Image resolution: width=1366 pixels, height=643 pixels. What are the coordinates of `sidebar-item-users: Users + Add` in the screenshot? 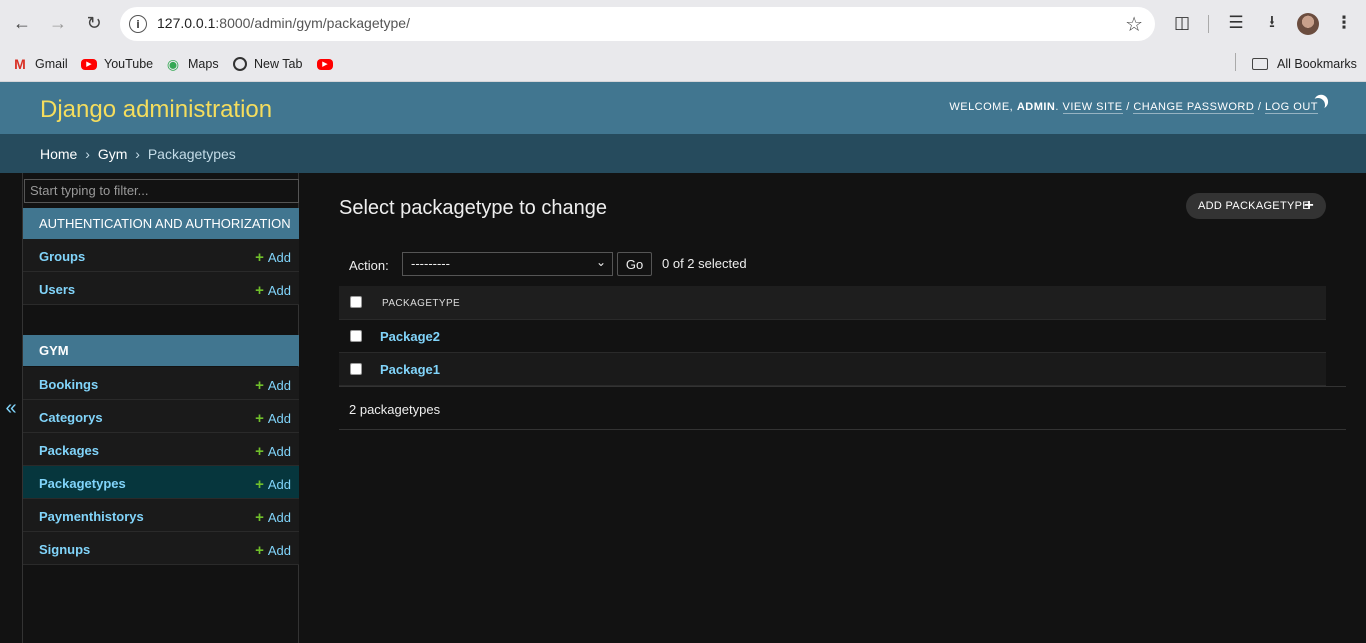 It's located at (161, 288).